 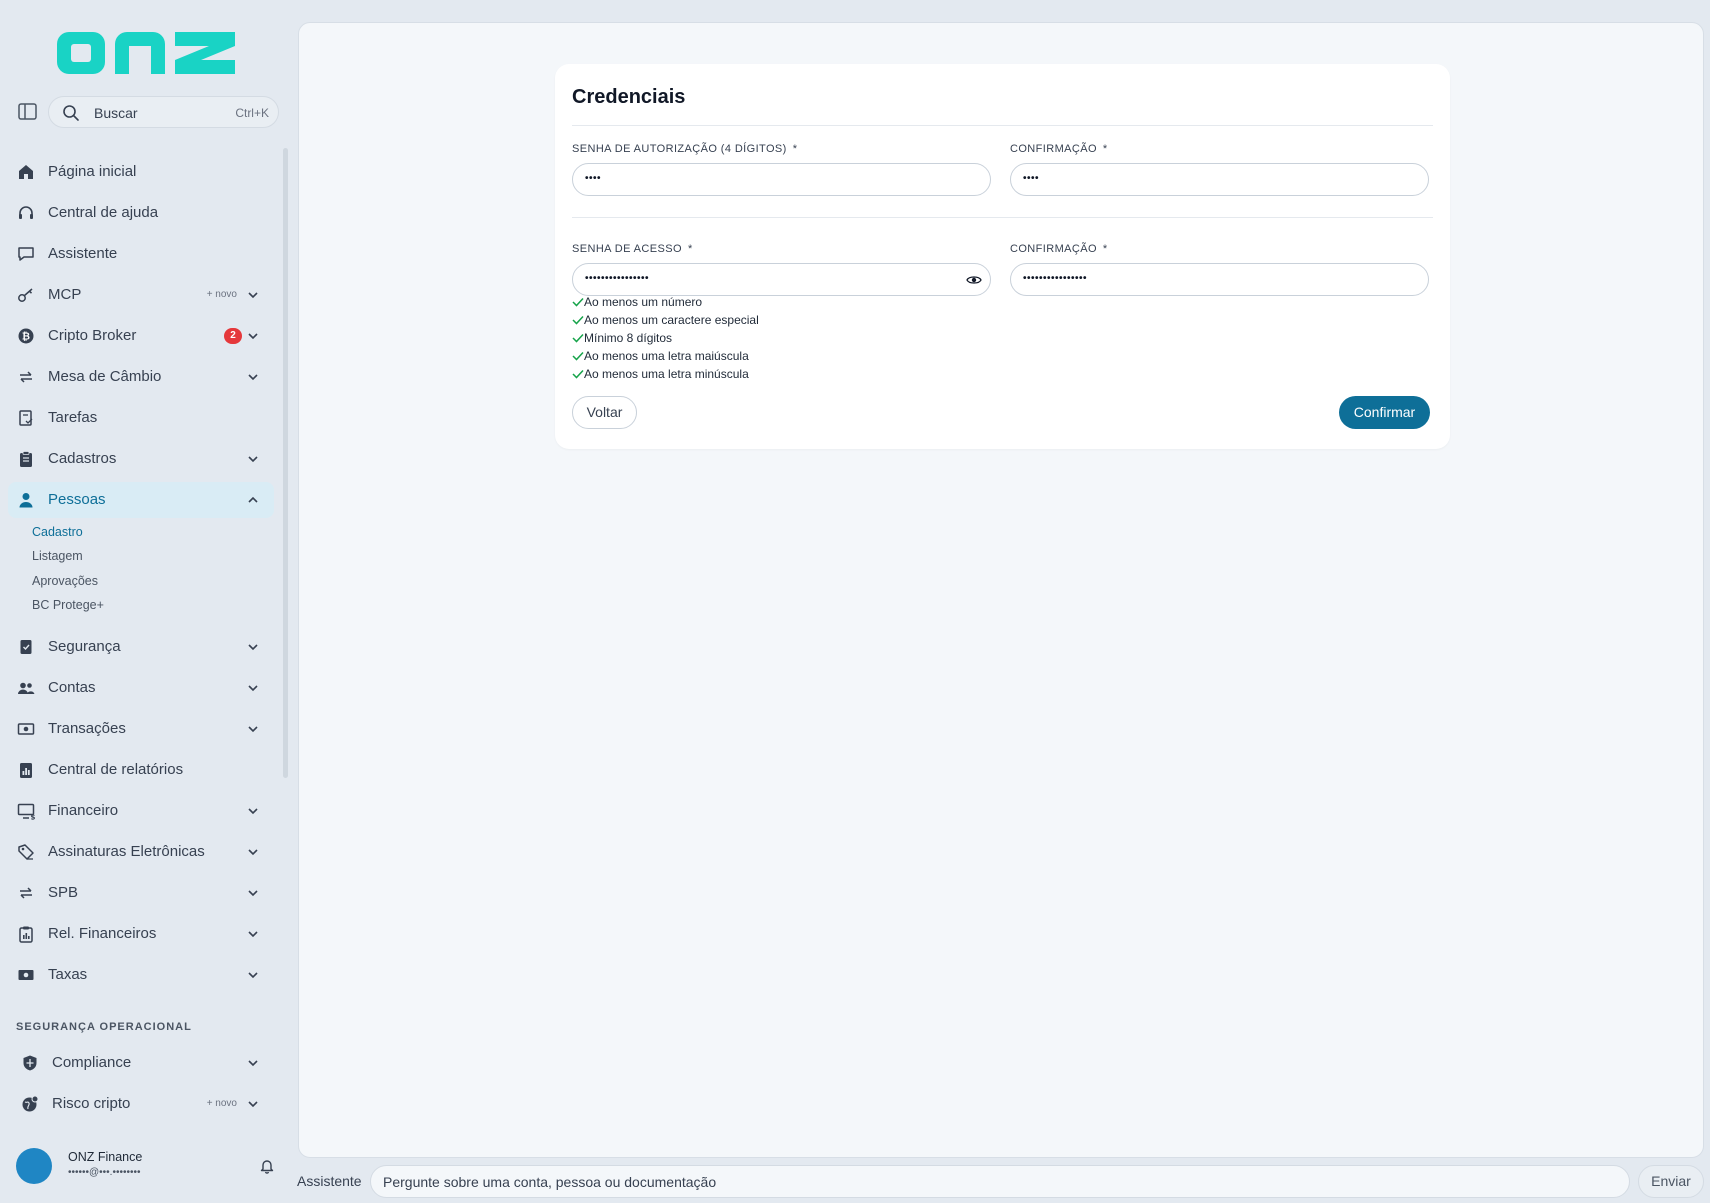 I want to click on requirement-item: Mínimo 8 dígitos, so click(x=665, y=340).